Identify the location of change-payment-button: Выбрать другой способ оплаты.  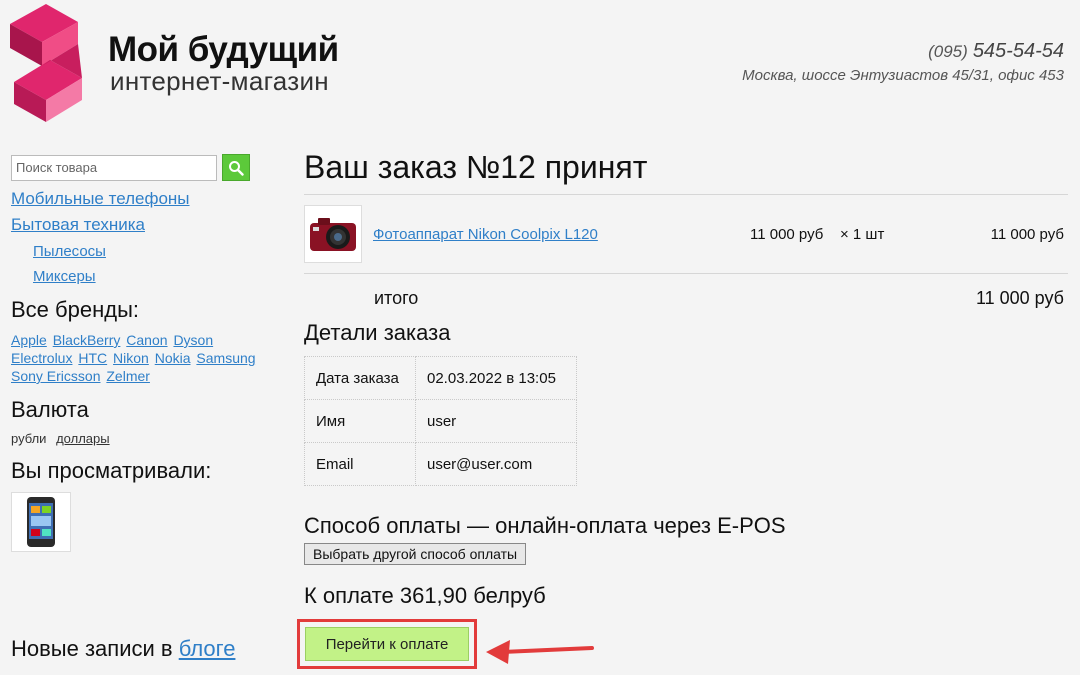
(415, 554).